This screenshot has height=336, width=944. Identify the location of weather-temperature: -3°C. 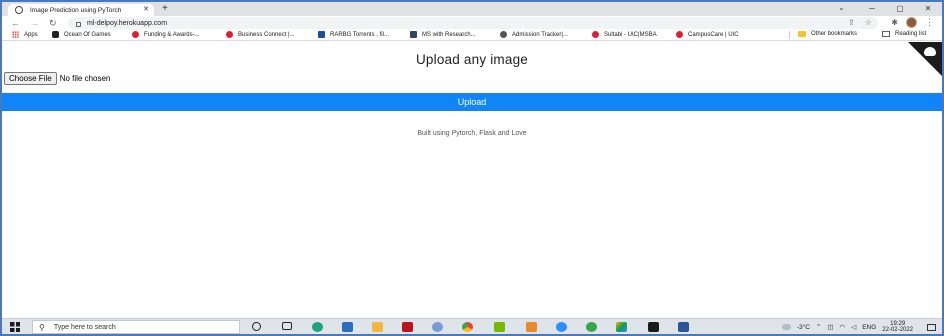
(803, 327).